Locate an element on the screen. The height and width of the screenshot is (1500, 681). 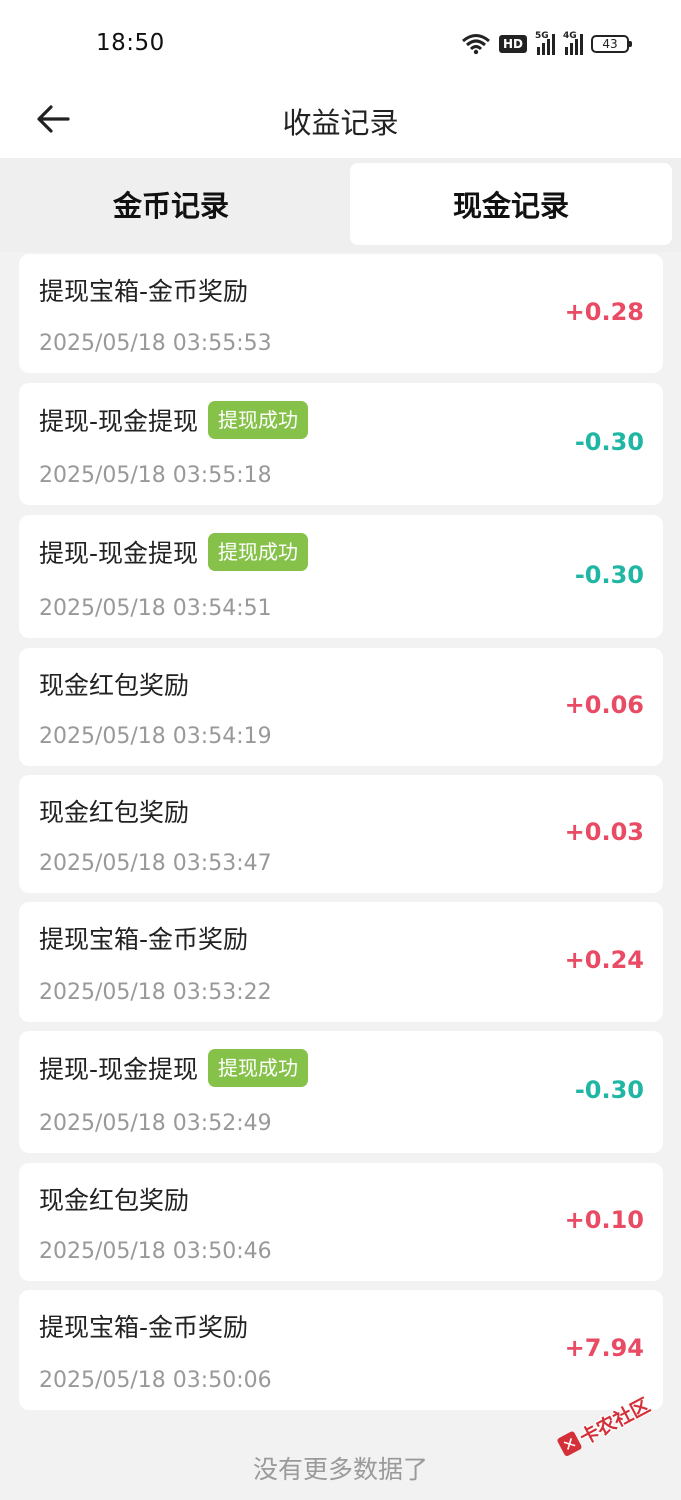
app-header: 收益记录 is located at coordinates (340, 119).